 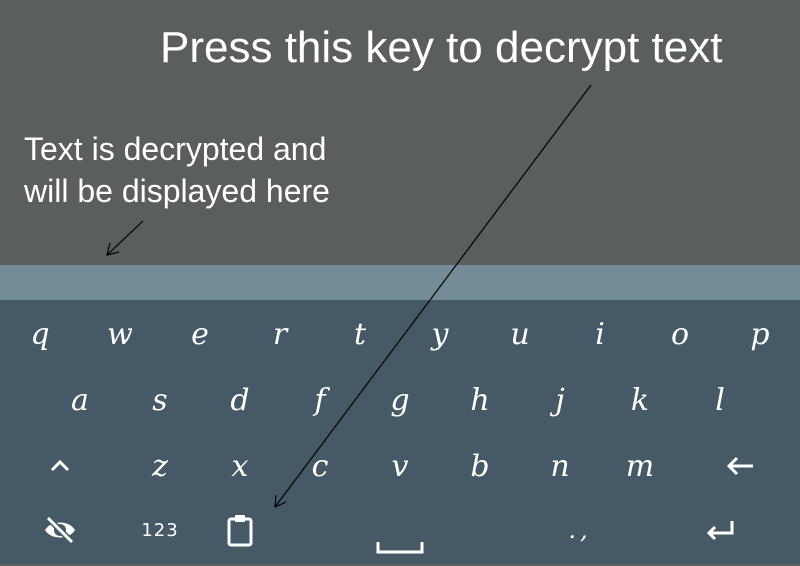 I want to click on key-h: h, so click(x=480, y=400).